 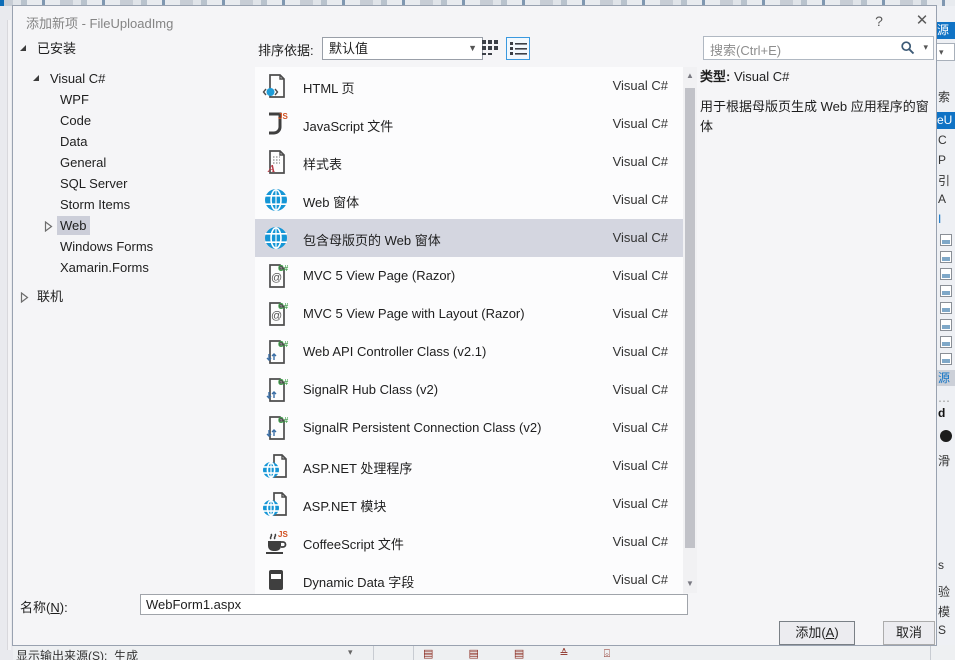 I want to click on html-page-icon, so click(x=273, y=86).